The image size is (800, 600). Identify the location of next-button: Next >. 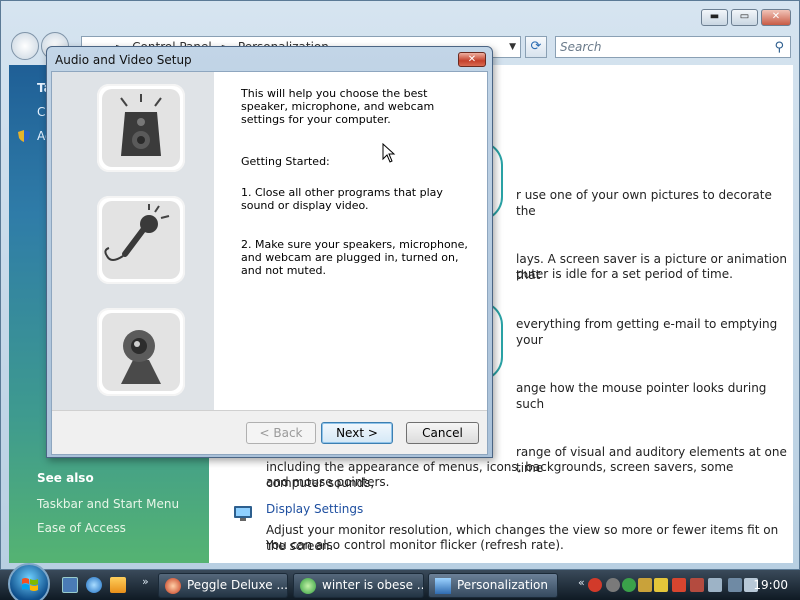
(357, 433).